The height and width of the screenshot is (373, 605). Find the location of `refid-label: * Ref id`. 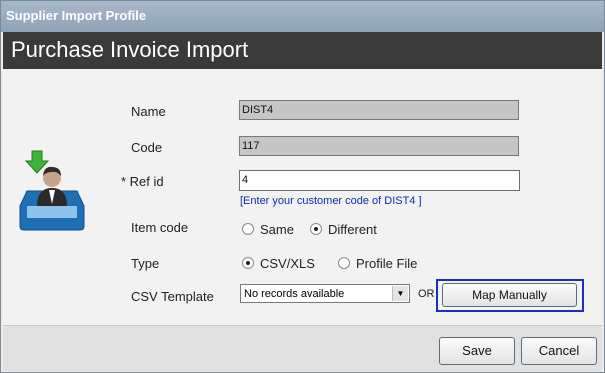

refid-label: * Ref id is located at coordinates (142, 181).